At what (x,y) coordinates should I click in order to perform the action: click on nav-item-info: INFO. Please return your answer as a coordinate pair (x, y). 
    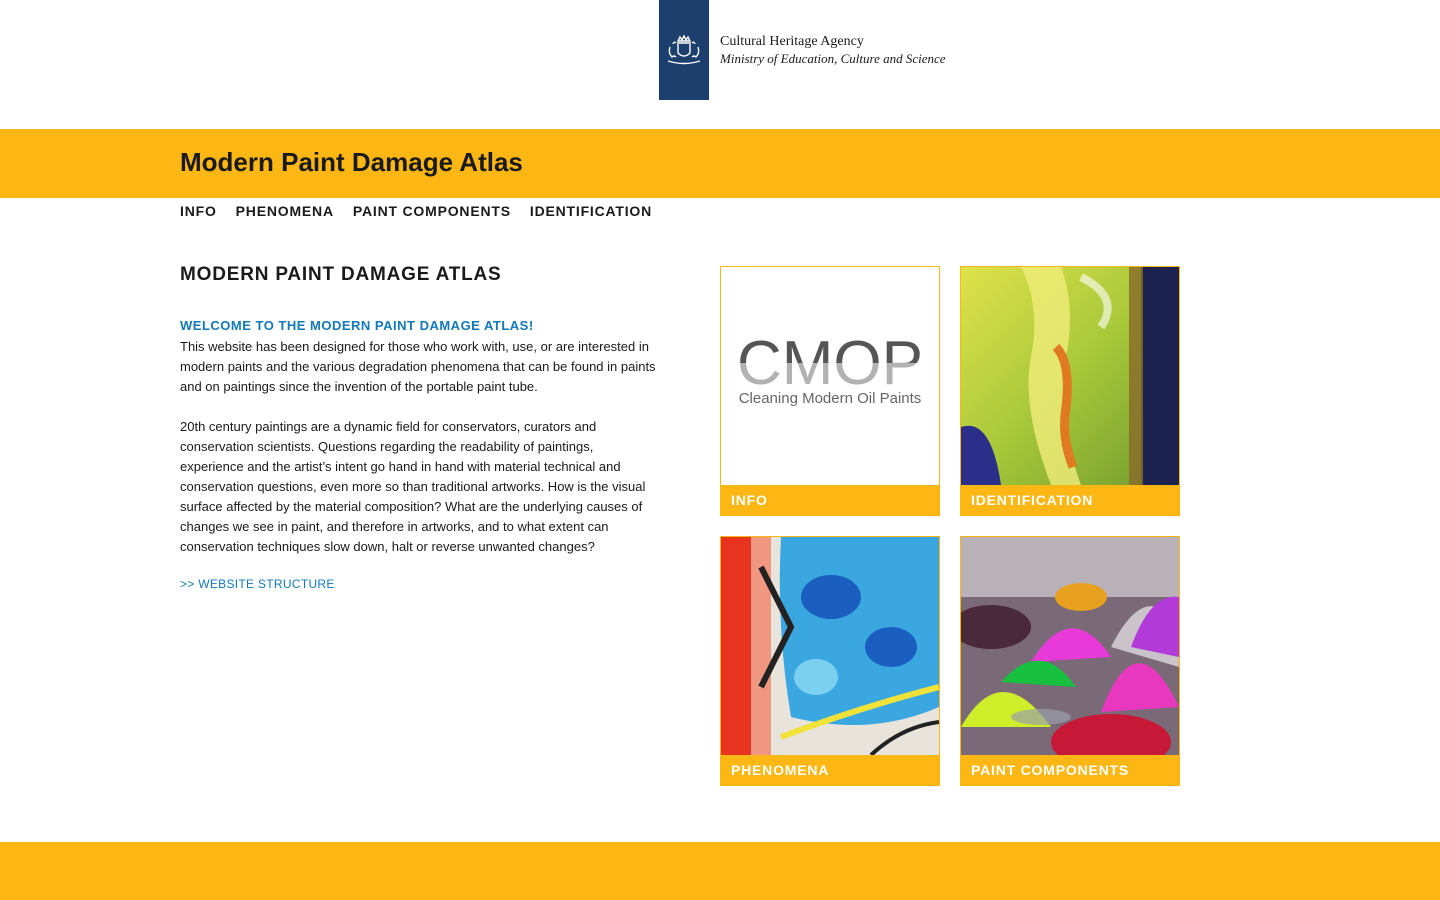
    Looking at the image, I should click on (198, 211).